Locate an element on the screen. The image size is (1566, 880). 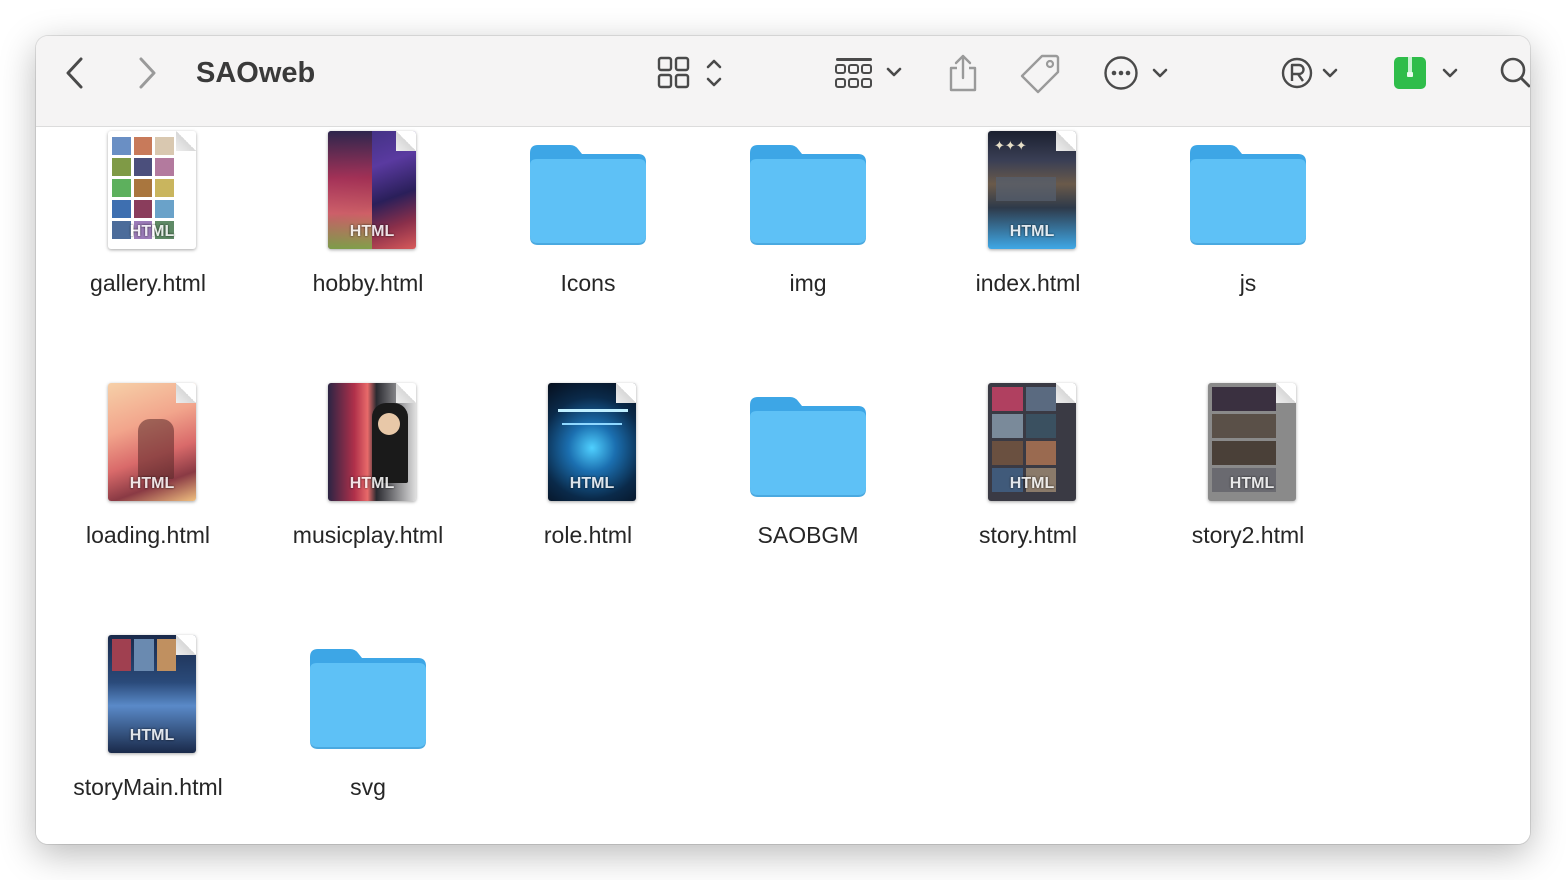
file-name: SAOBGM is located at coordinates (808, 535).